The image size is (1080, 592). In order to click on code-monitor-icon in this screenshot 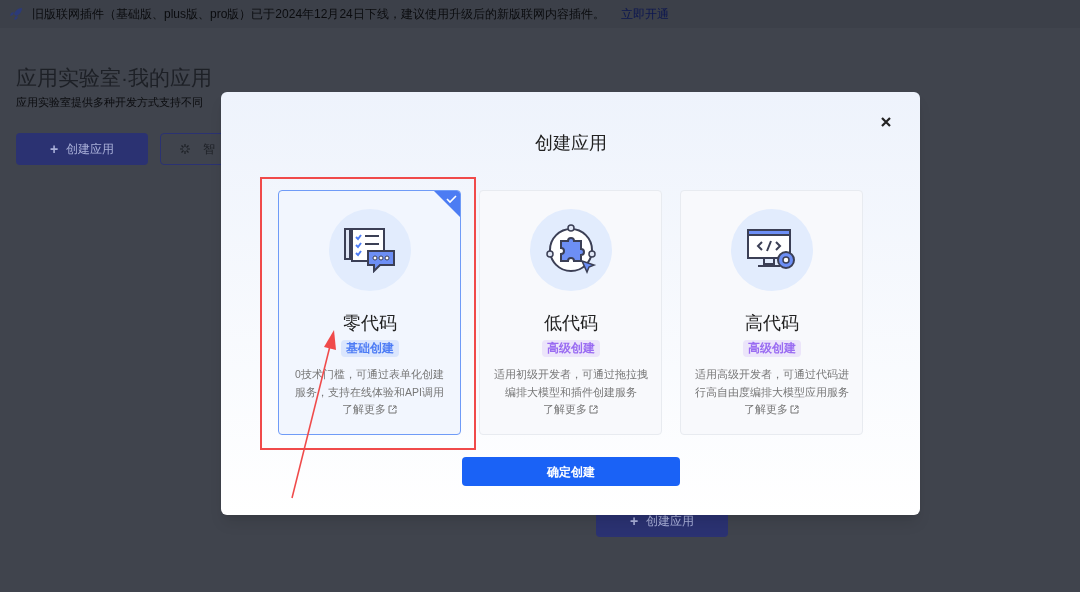, I will do `click(771, 250)`.